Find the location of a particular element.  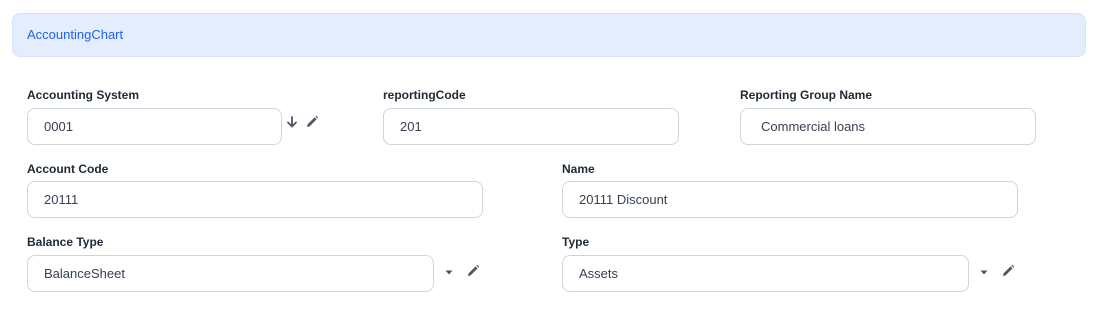

name-field: 20111 Discount is located at coordinates (790, 199).